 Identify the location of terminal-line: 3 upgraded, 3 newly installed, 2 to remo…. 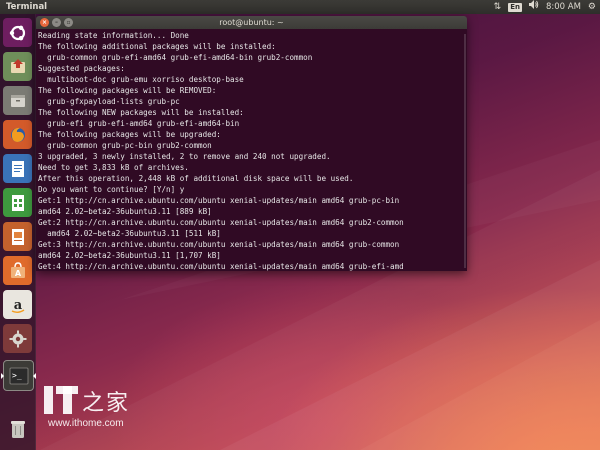
(184, 156).